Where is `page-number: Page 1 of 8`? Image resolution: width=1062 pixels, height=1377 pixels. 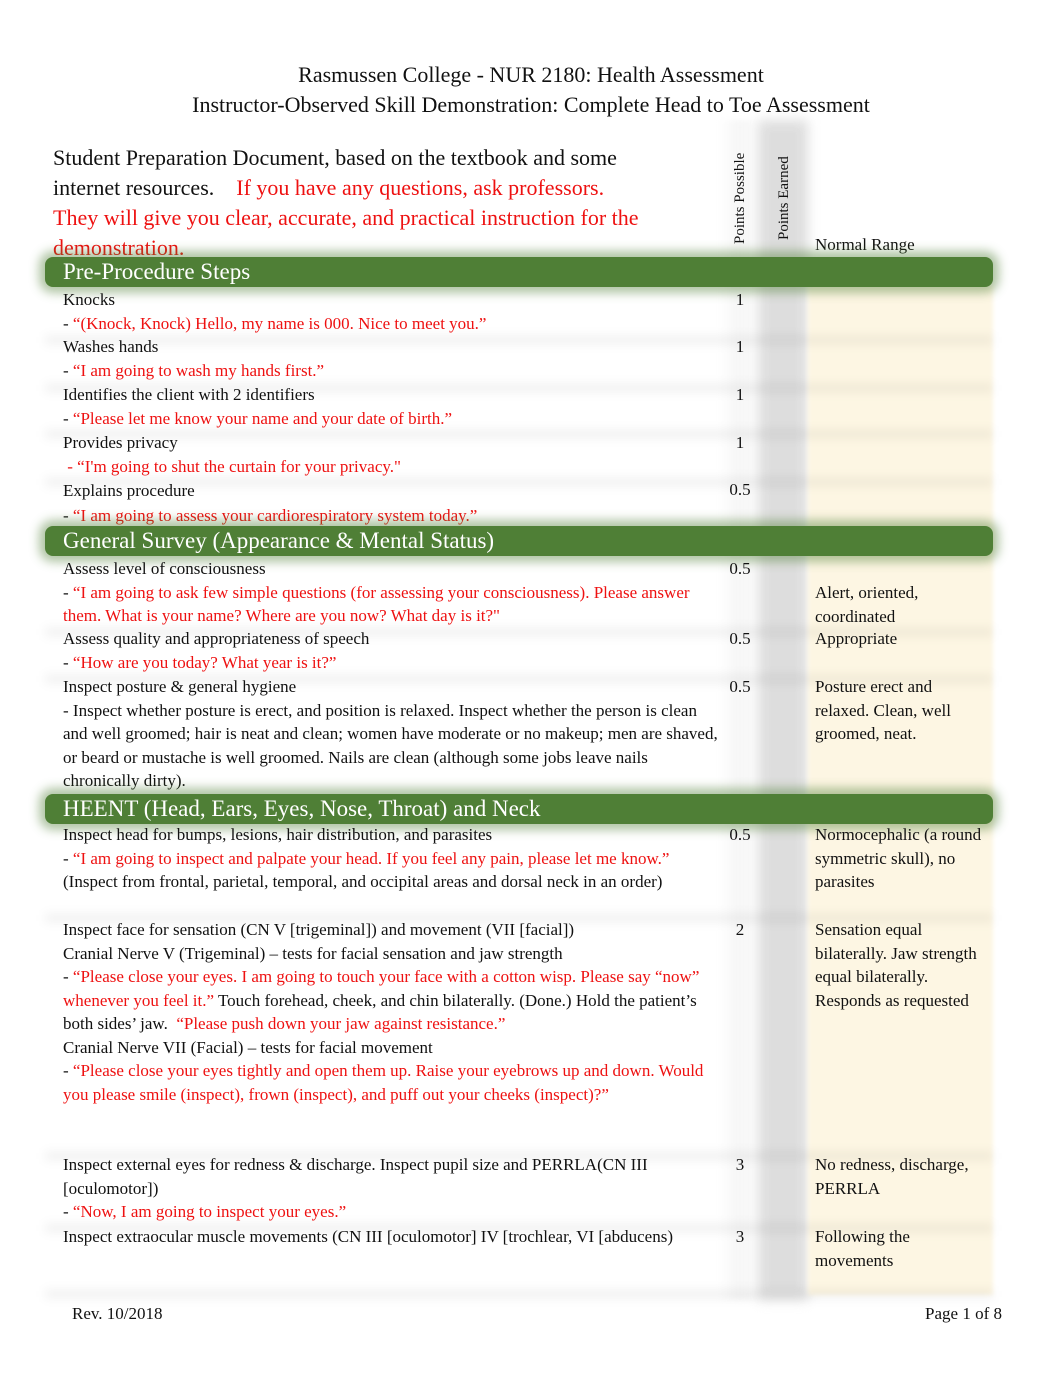
page-number: Page 1 of 8 is located at coordinates (963, 1313).